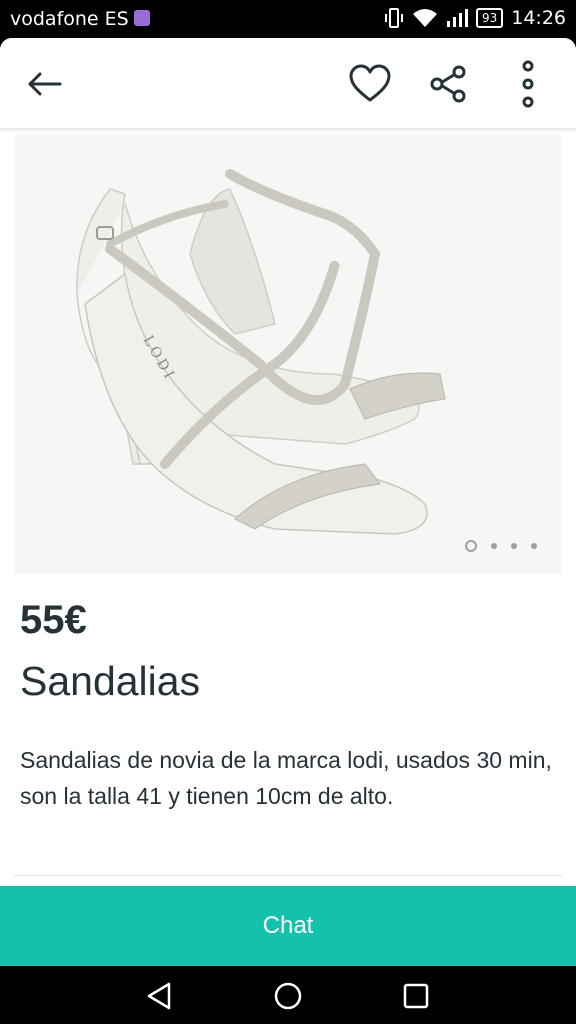  I want to click on nav-back-icon, so click(159, 996).